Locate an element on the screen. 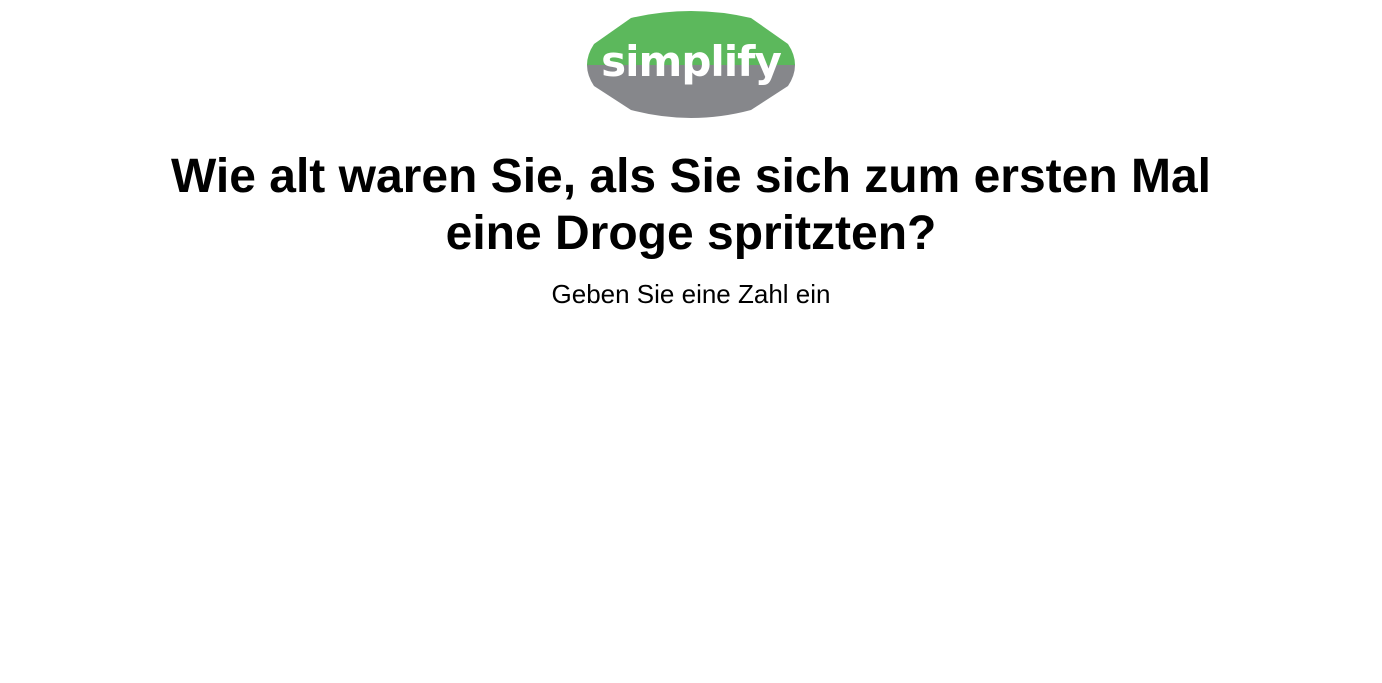 The image size is (1382, 683). input-hint: Geben Sie eine Zahl ein is located at coordinates (691, 294).